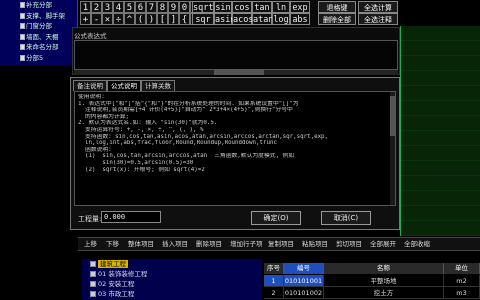  I want to click on horizontal-scrollbar, so click(236, 72).